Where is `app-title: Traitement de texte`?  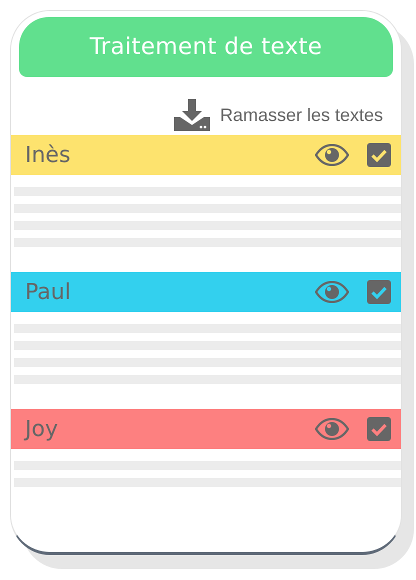 app-title: Traitement de texte is located at coordinates (206, 47).